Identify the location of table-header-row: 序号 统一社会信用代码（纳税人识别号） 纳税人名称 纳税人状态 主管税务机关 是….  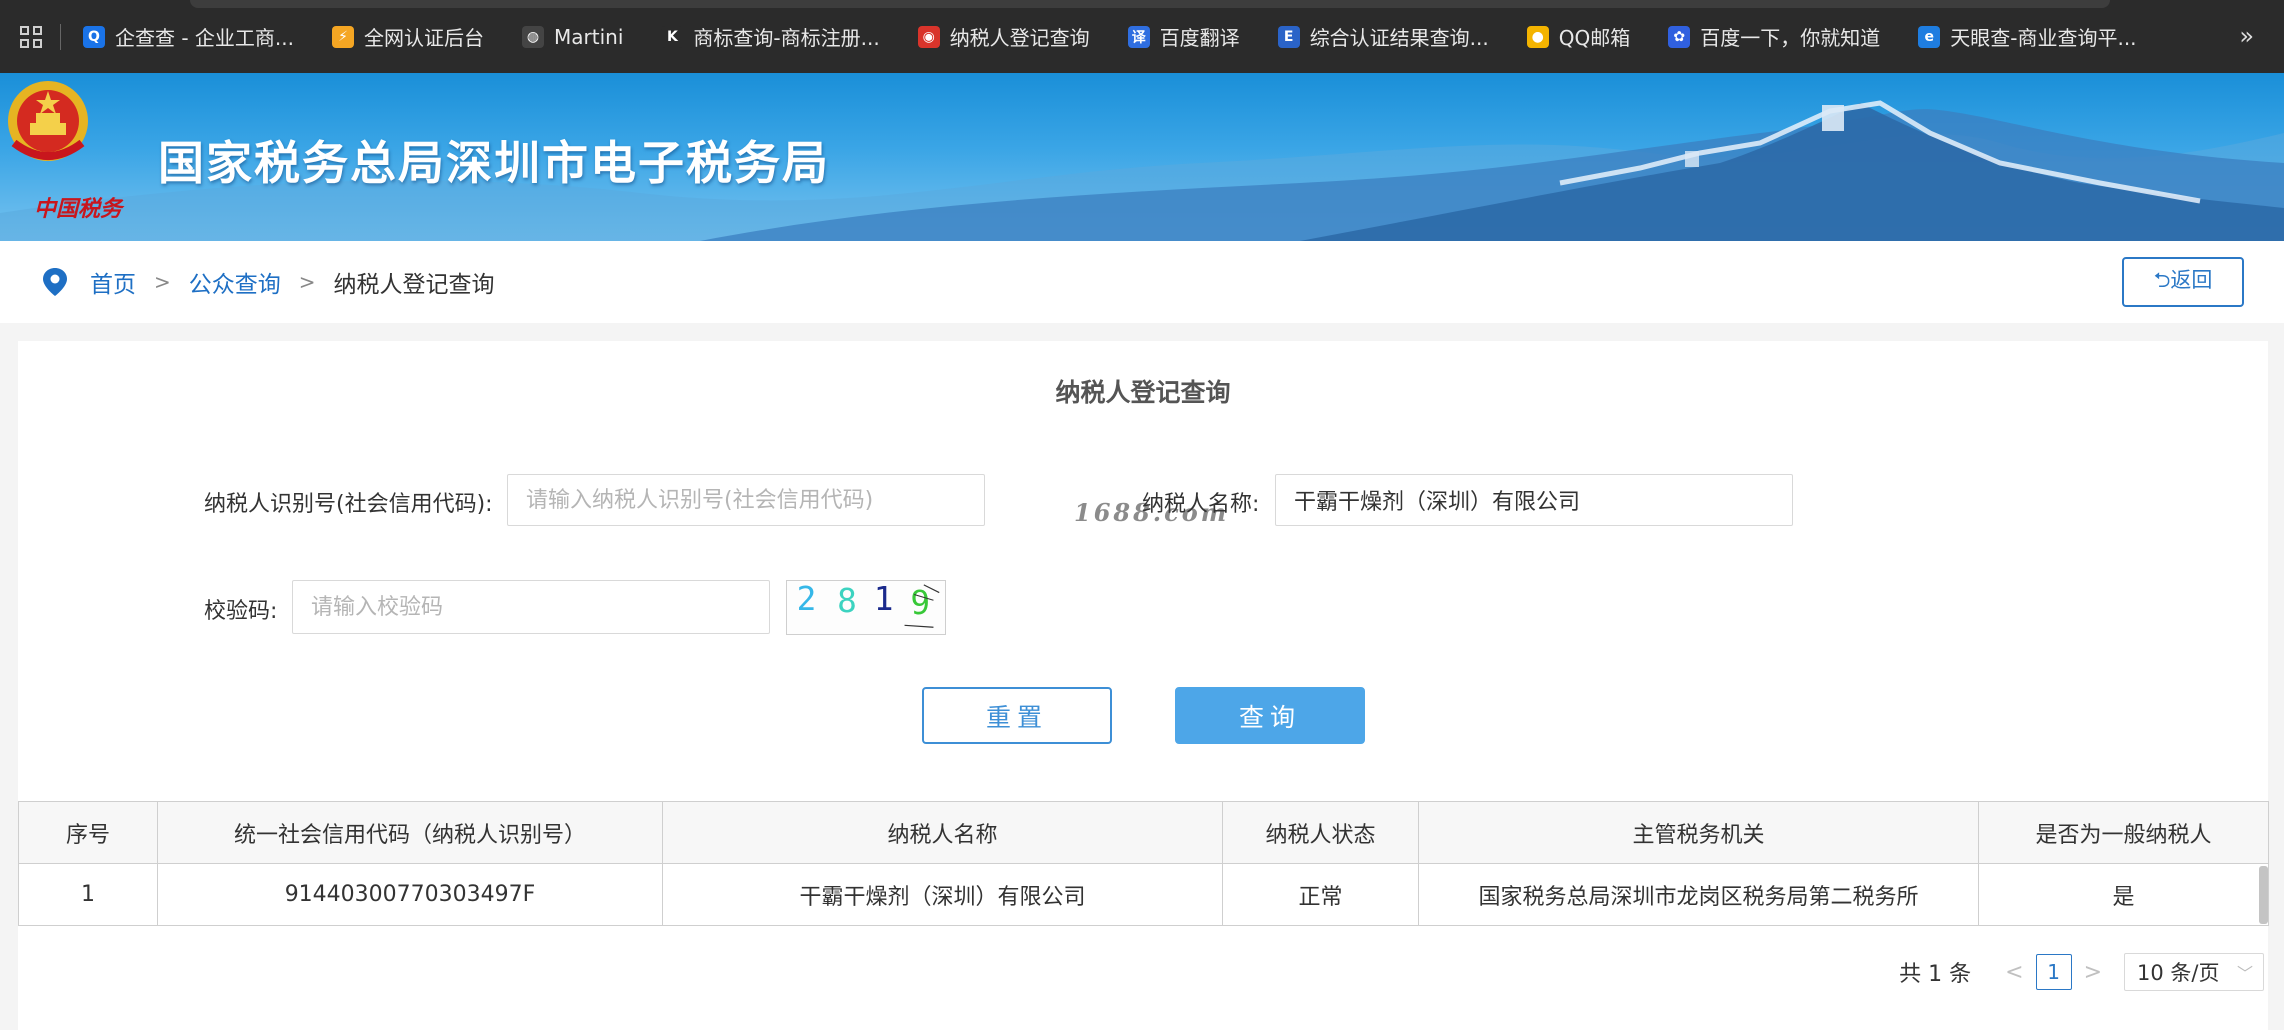
(1143, 832).